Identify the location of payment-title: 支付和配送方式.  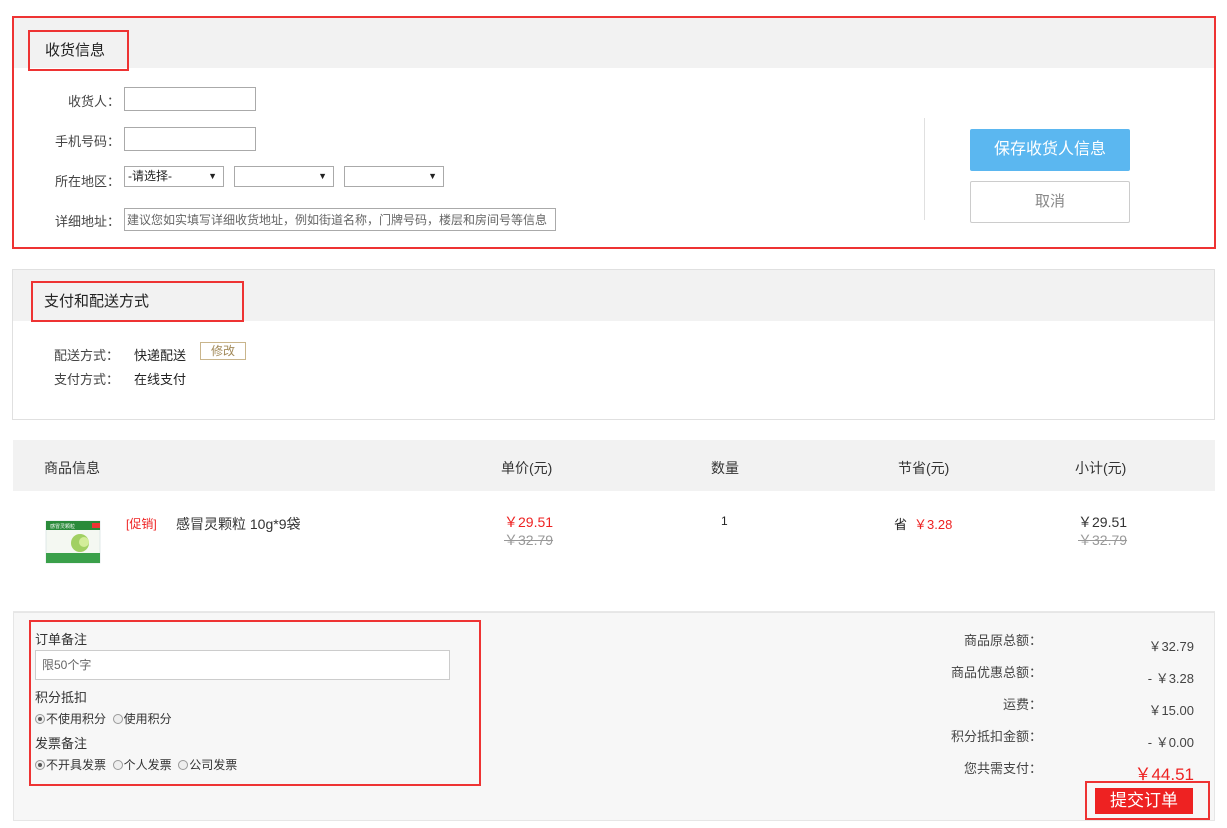
(97, 301).